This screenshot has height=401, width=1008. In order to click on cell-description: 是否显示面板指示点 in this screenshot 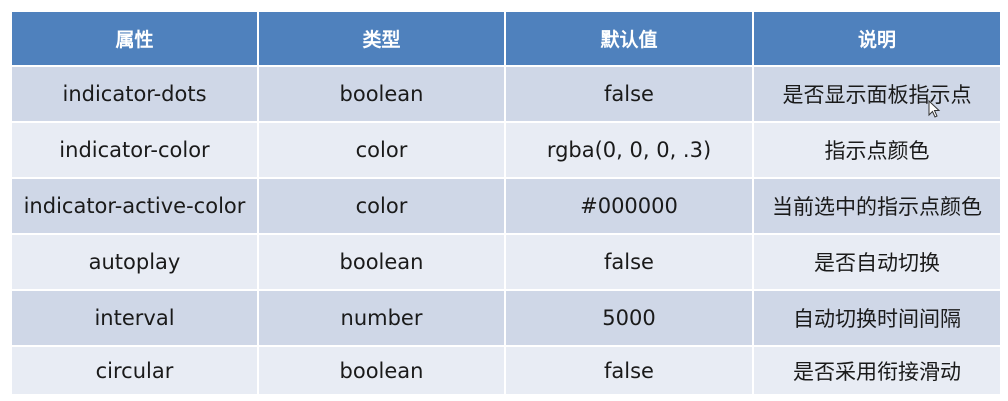, I will do `click(877, 94)`.